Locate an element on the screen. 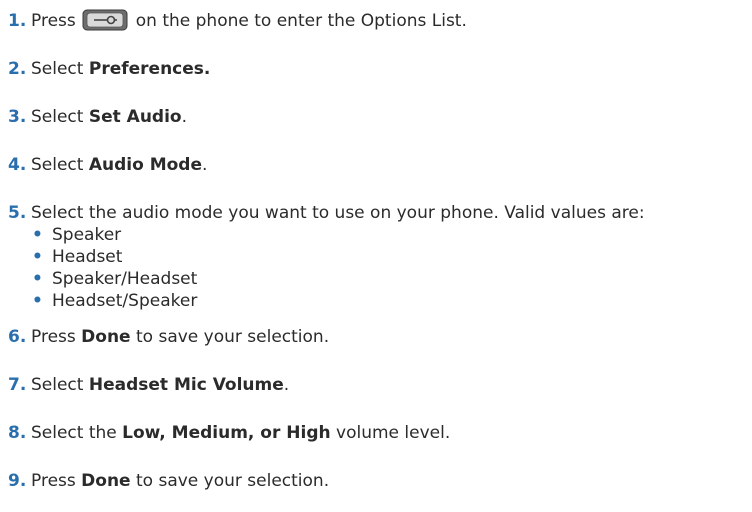  list-item: • Headset is located at coordinates (76, 257).